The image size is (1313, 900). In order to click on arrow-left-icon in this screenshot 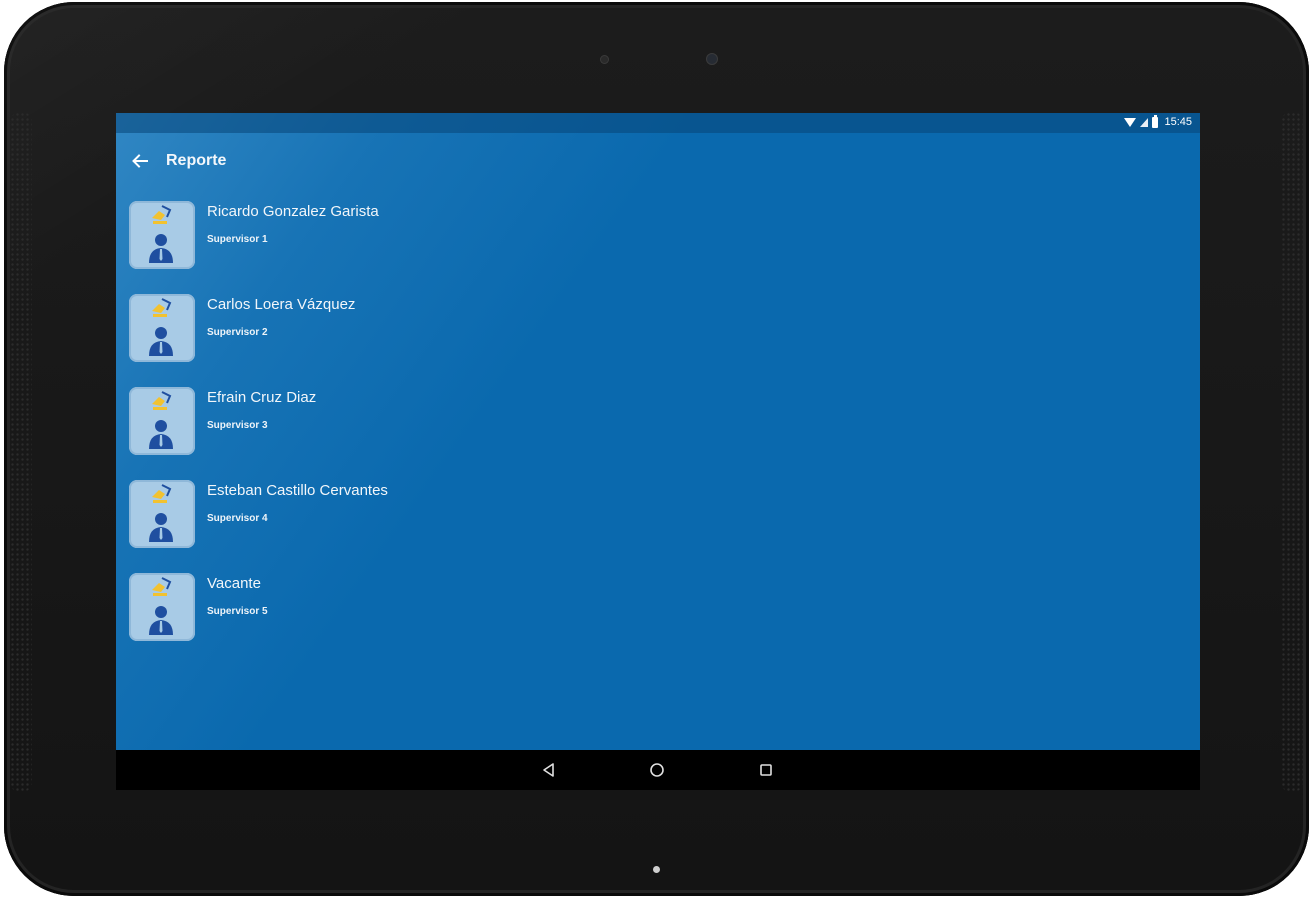, I will do `click(140, 161)`.